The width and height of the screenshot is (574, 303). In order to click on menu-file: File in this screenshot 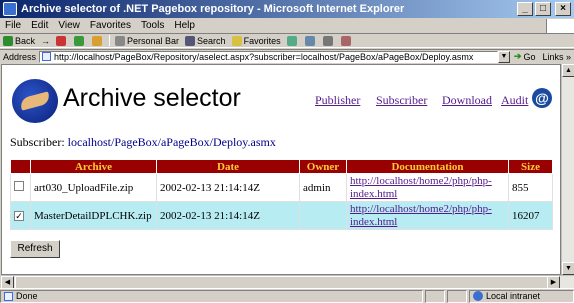, I will do `click(13, 25)`.